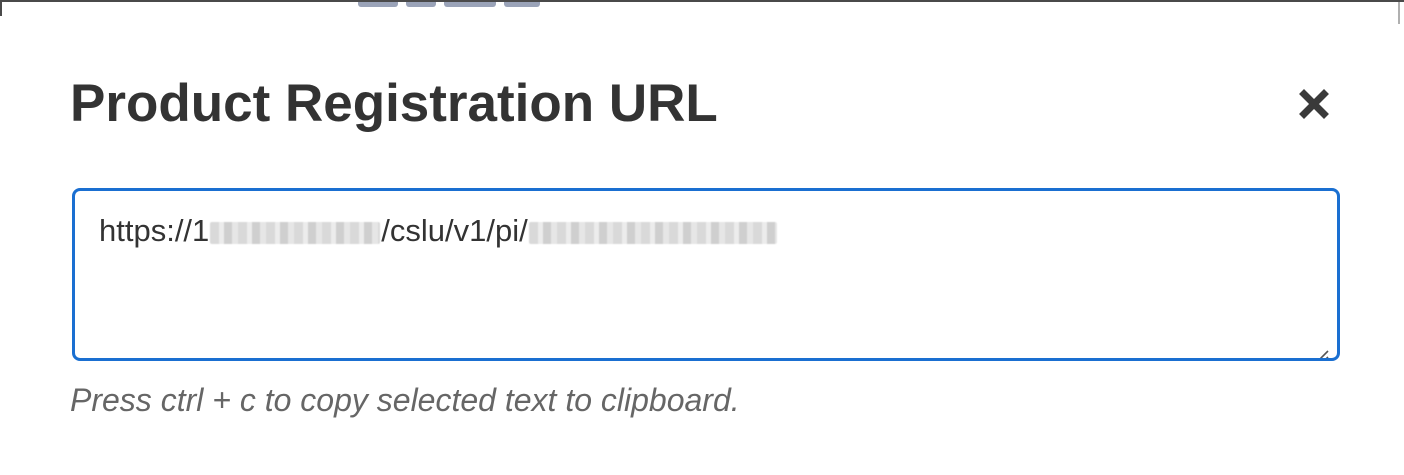  I want to click on modal-title: Product Registration URL, so click(394, 103).